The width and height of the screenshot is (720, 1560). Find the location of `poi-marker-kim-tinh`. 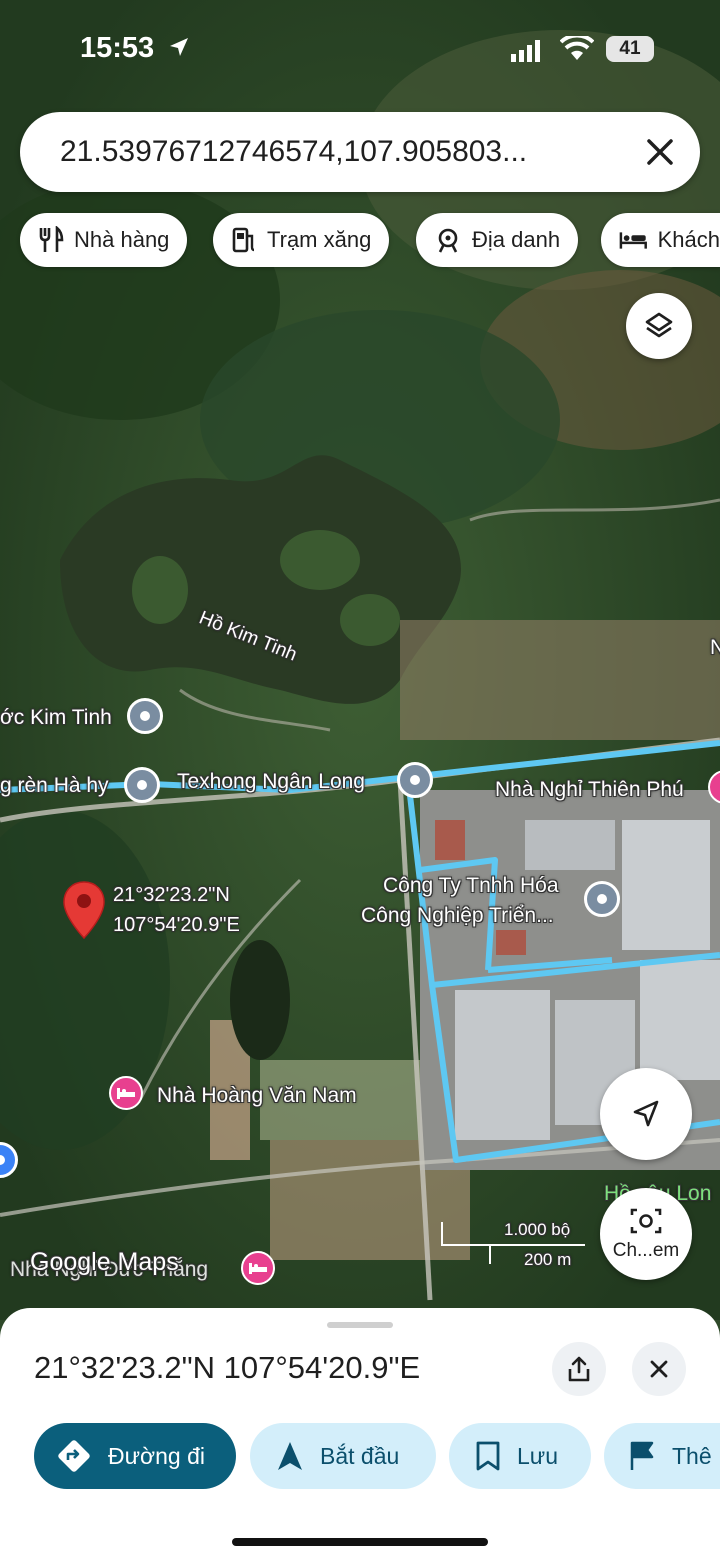

poi-marker-kim-tinh is located at coordinates (145, 716).